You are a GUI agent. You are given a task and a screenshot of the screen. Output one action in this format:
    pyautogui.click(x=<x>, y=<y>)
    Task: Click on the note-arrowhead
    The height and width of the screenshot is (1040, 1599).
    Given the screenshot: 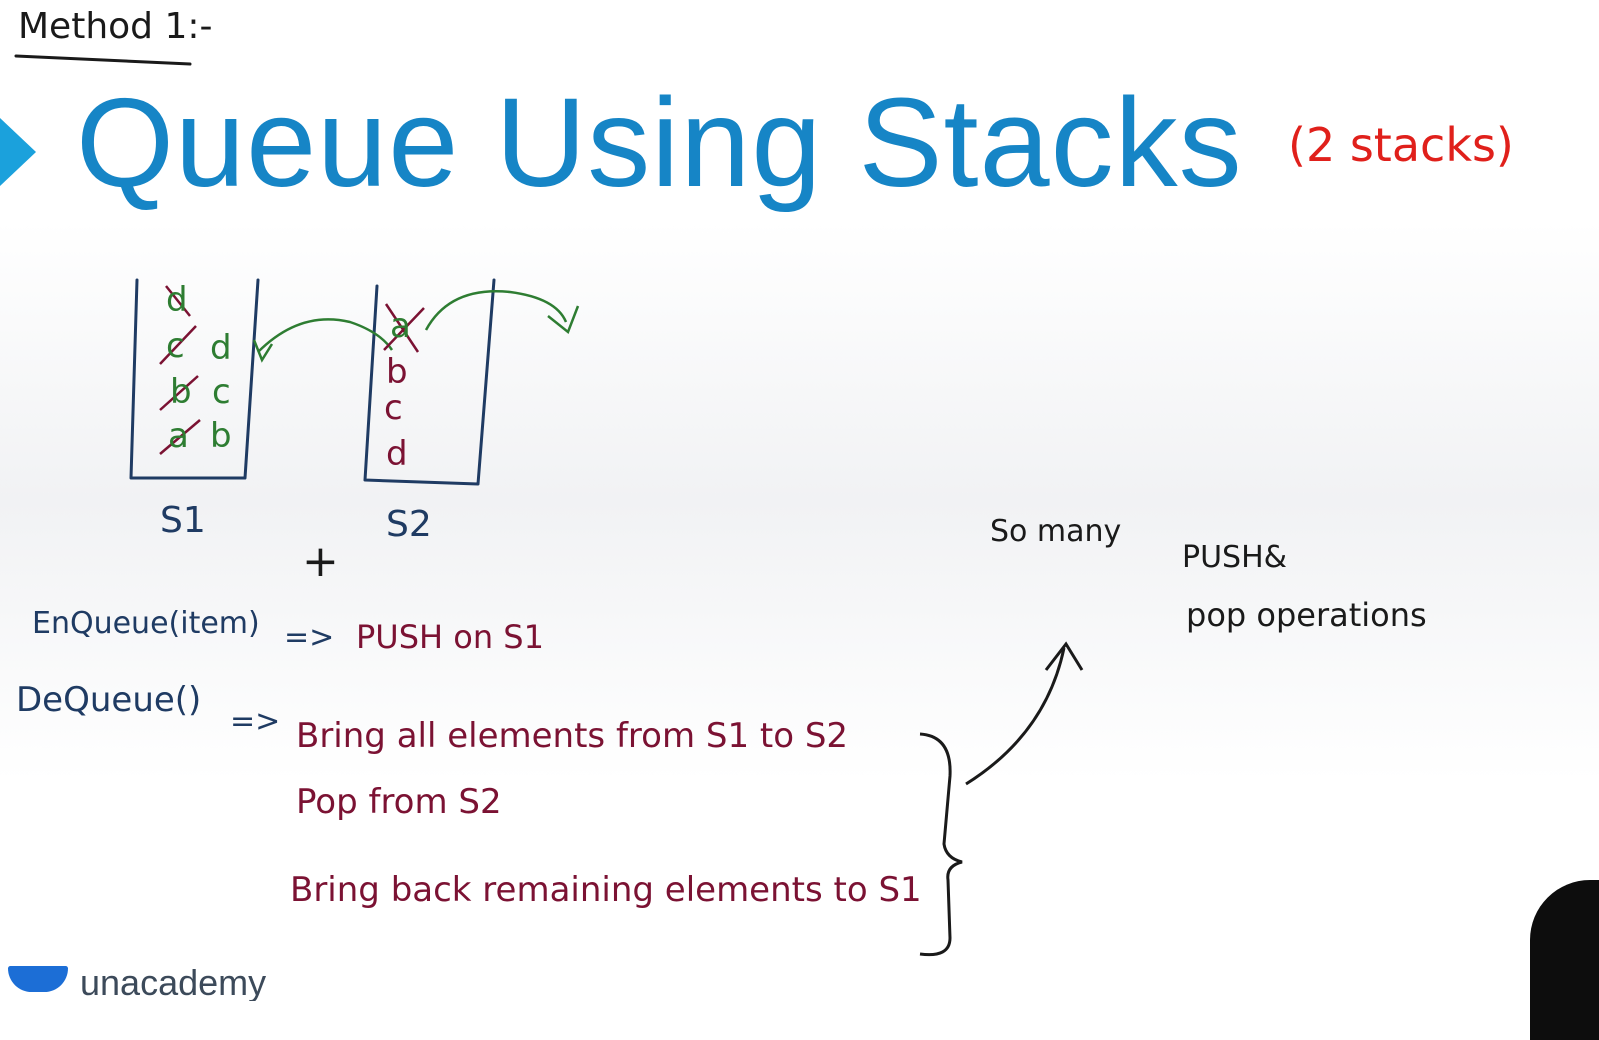 What is the action you would take?
    pyautogui.click(x=1064, y=656)
    